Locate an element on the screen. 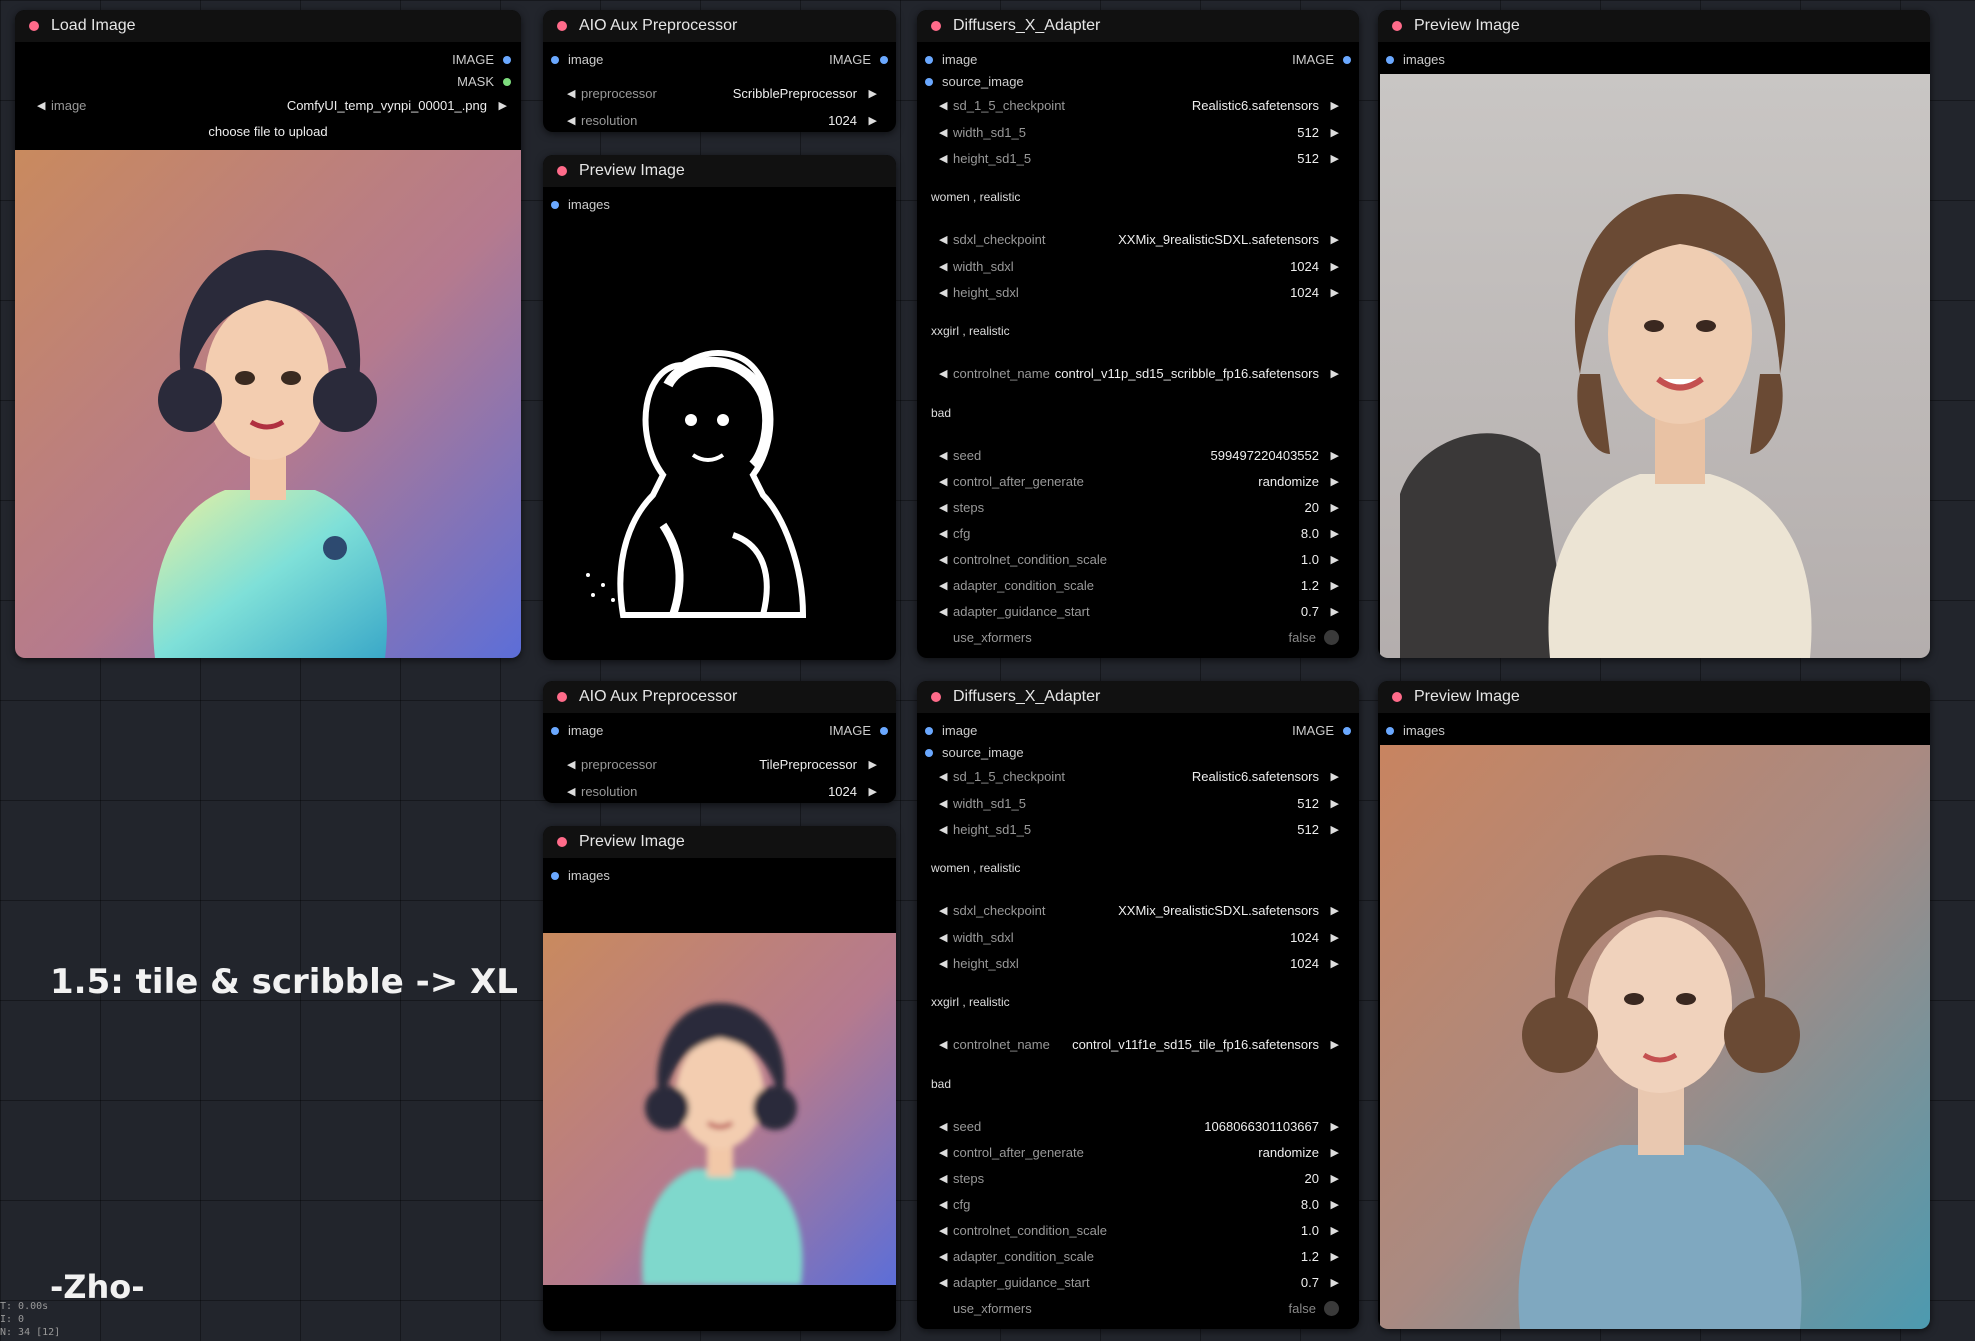 This screenshot has height=1341, width=1975. node-title-bar: Diffusers_X_Adapter is located at coordinates (1138, 697).